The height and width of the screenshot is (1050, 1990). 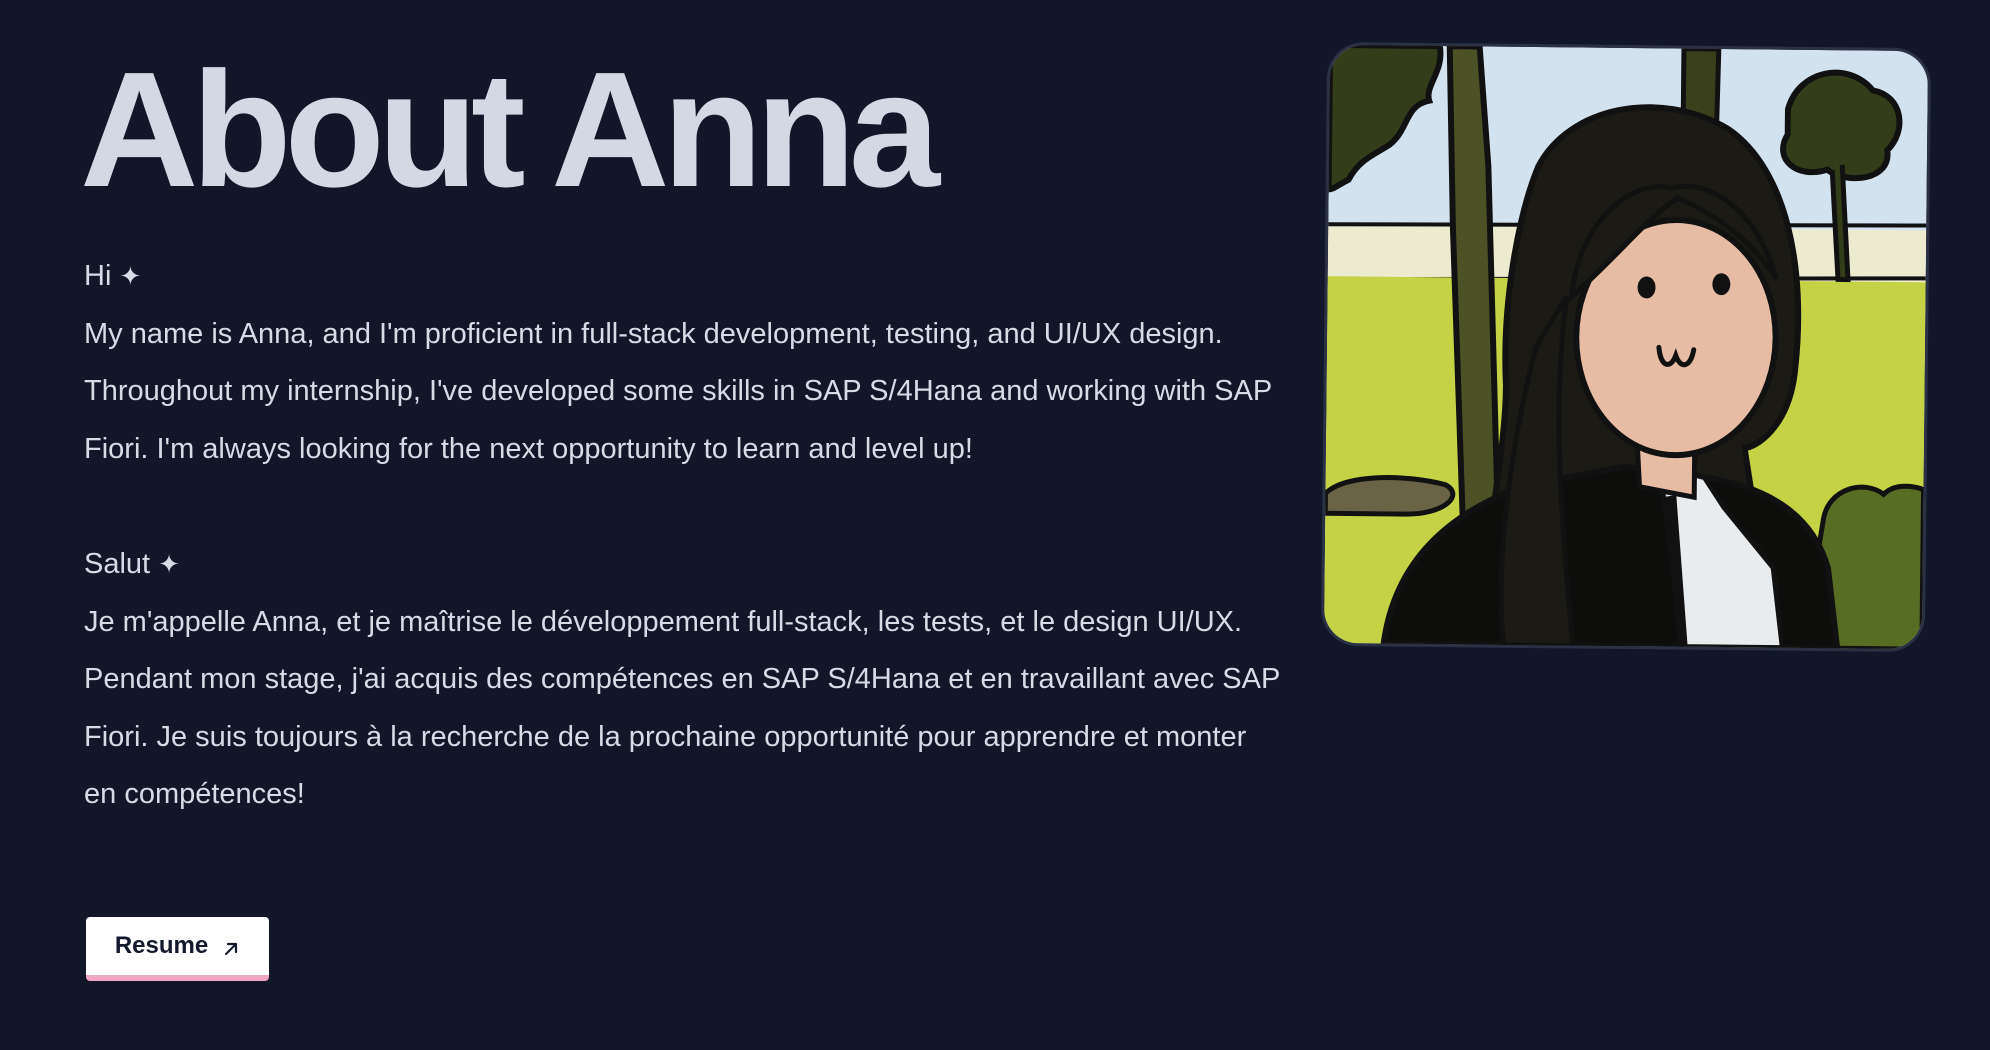 What do you see at coordinates (231, 946) in the screenshot?
I see `arrow-up-right-icon` at bounding box center [231, 946].